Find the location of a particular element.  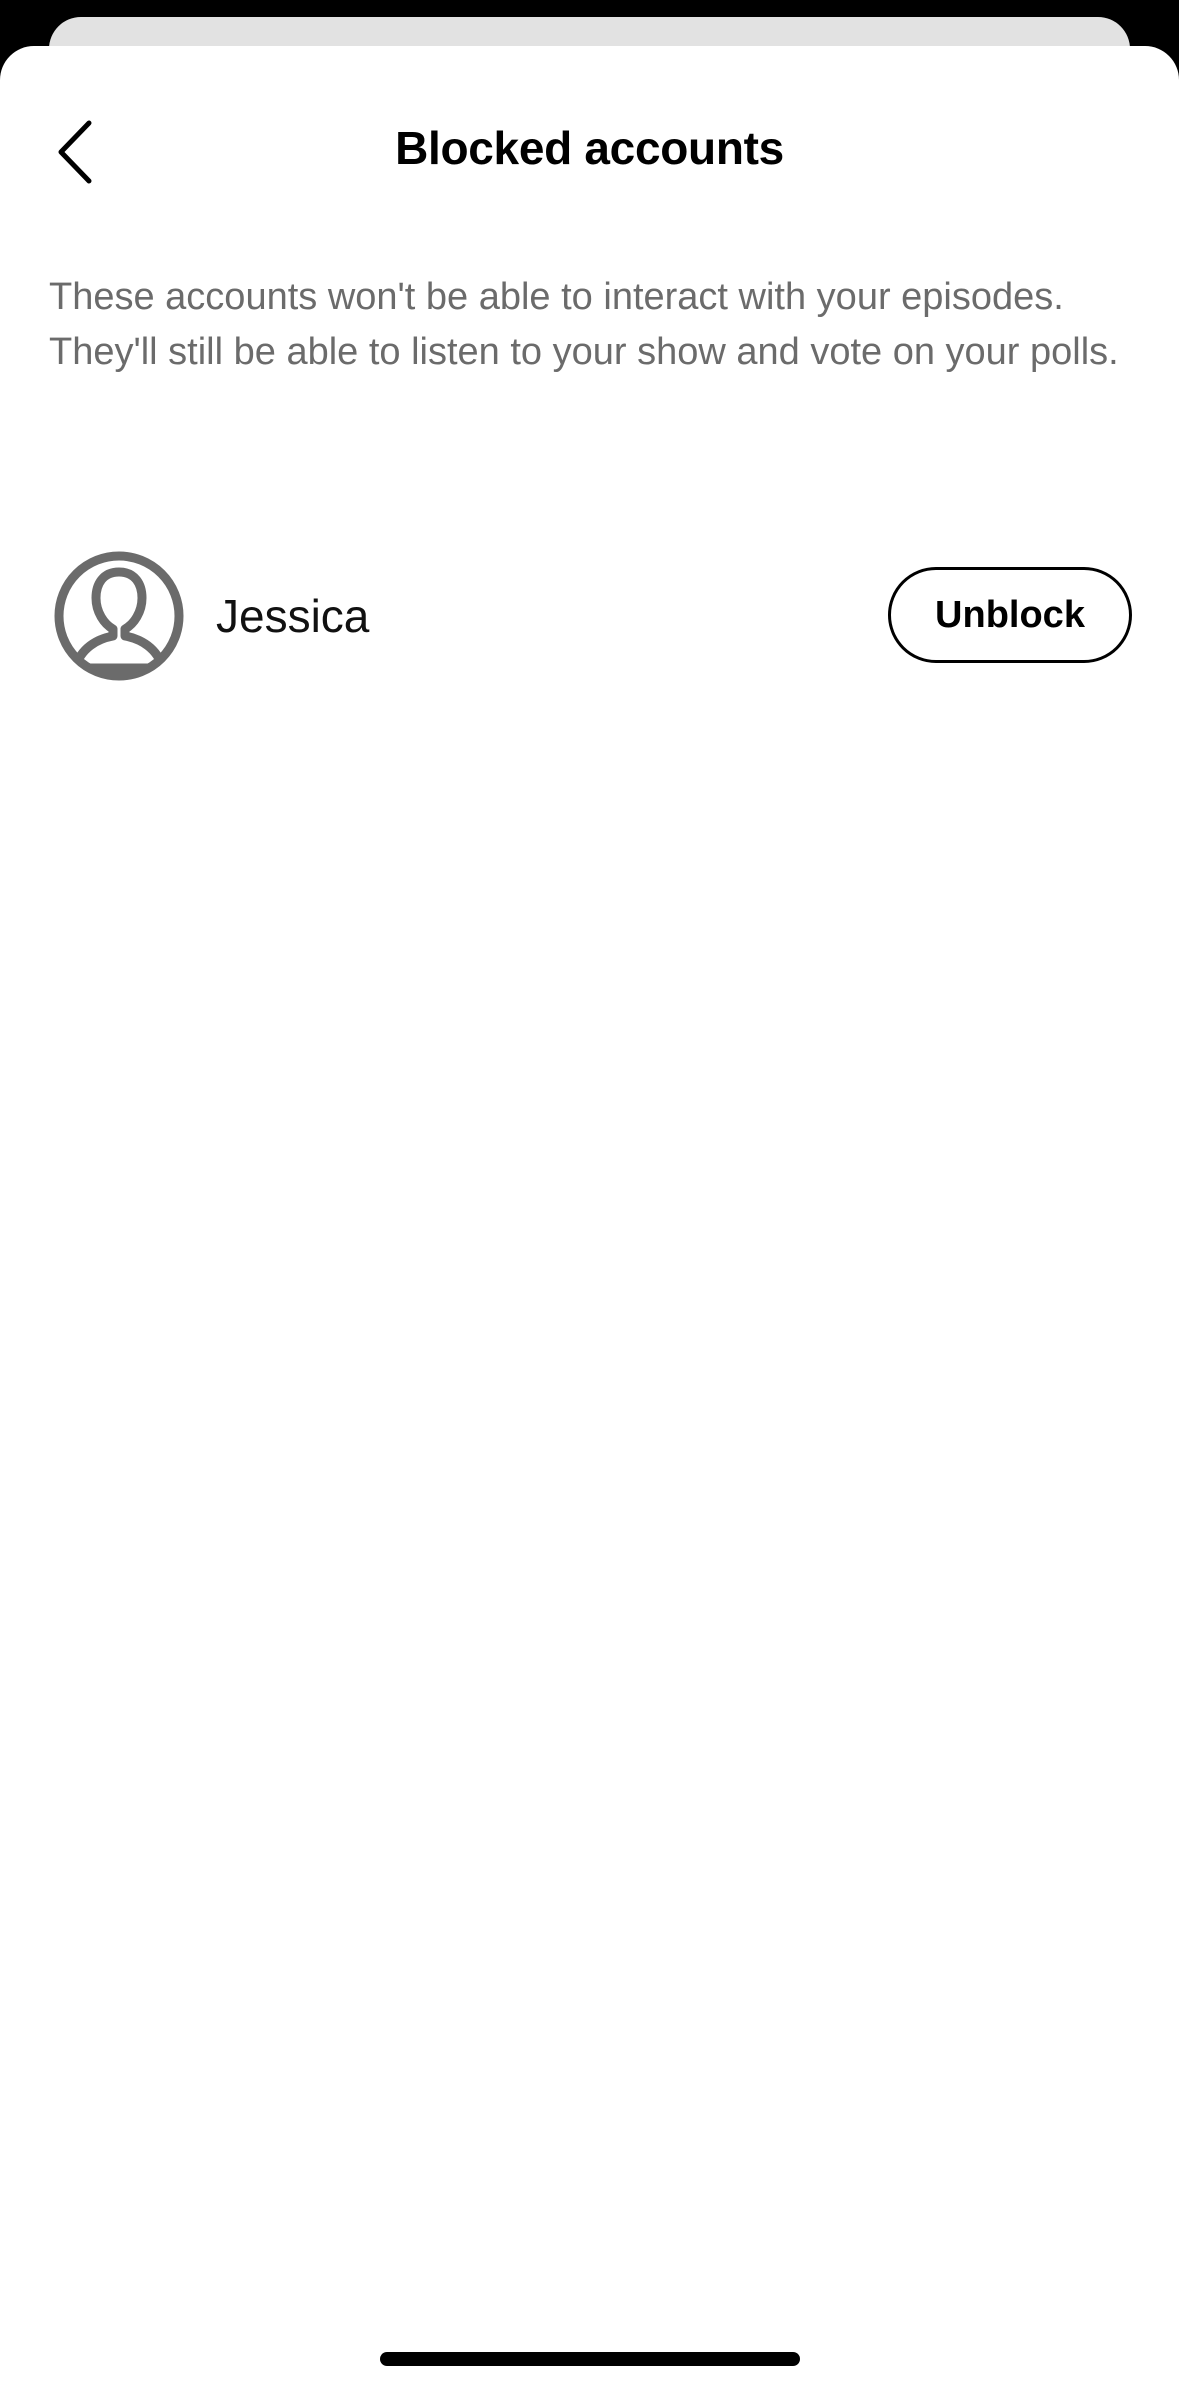

account-name: Jessica is located at coordinates (293, 616).